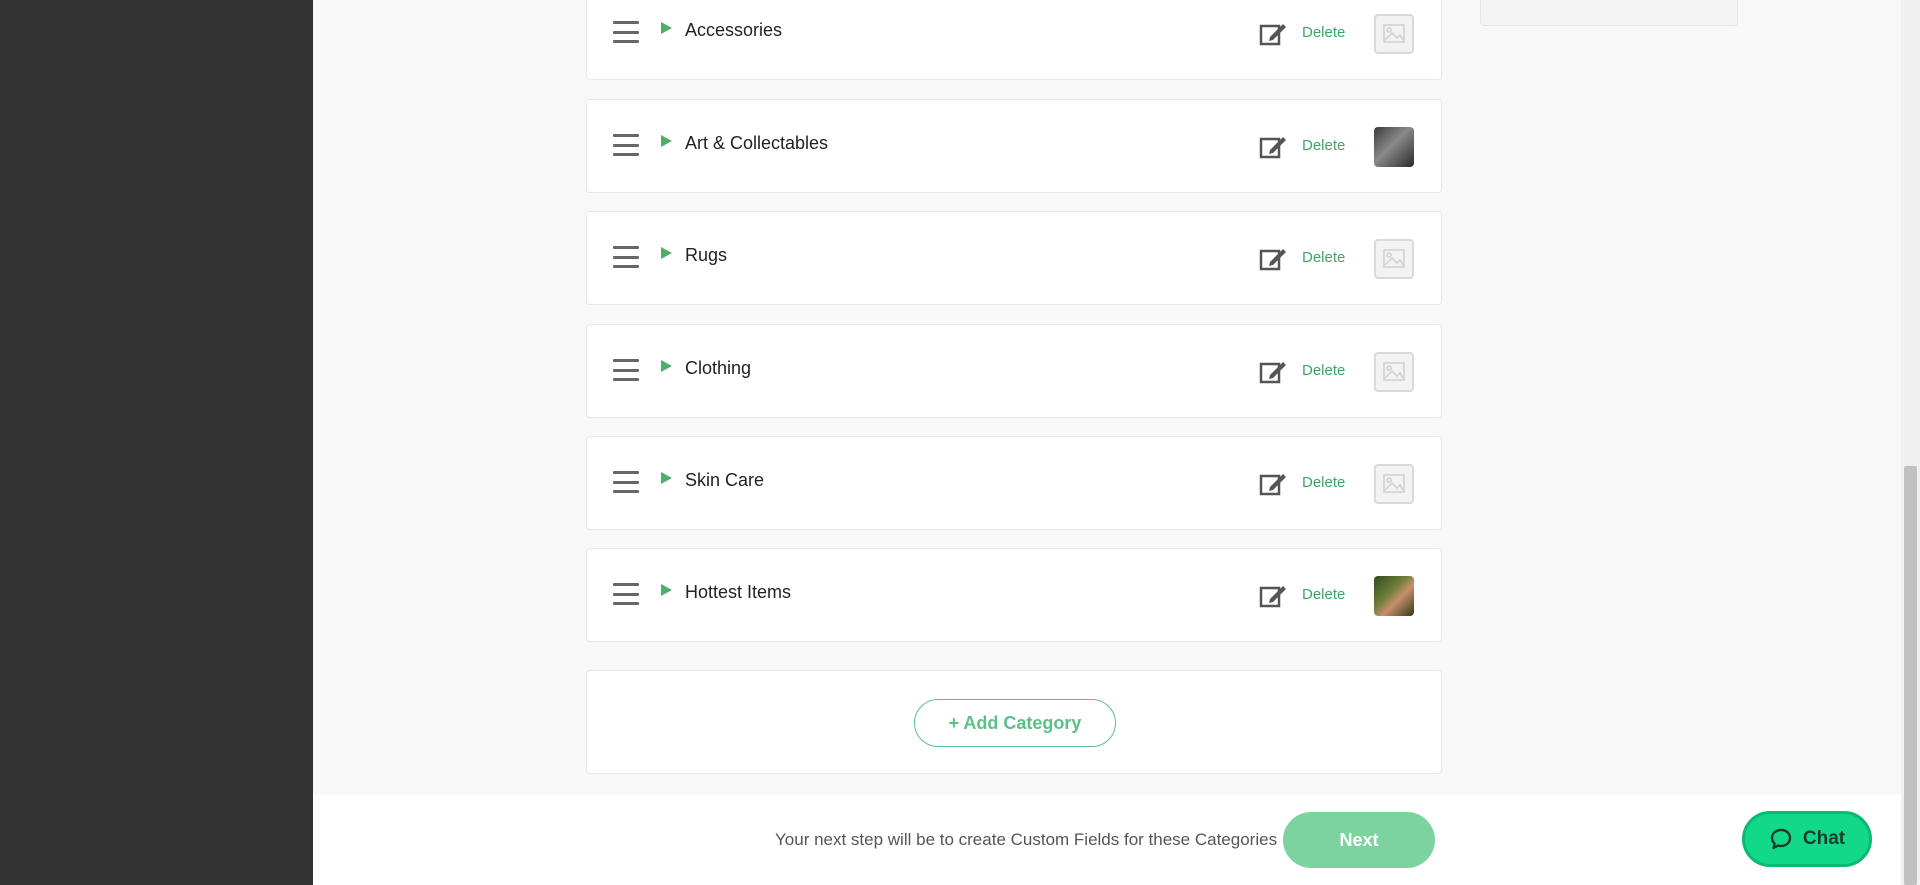 The image size is (1920, 885). I want to click on chat-label: Chat, so click(1824, 838).